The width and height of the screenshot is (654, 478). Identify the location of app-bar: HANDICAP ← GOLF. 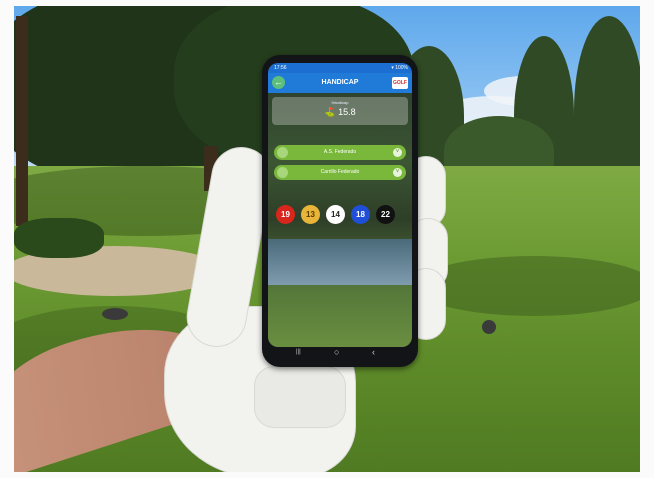
(340, 83).